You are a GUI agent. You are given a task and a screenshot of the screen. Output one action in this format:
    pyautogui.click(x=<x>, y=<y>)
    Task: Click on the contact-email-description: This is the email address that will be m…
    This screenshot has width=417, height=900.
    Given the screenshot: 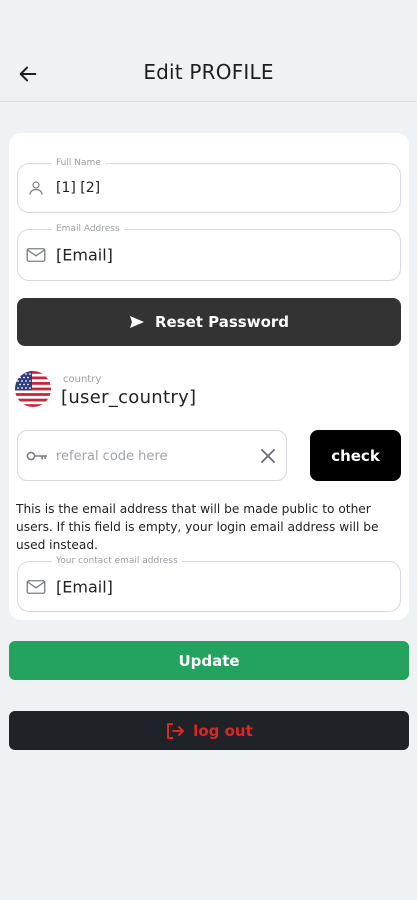 What is the action you would take?
    pyautogui.click(x=197, y=527)
    